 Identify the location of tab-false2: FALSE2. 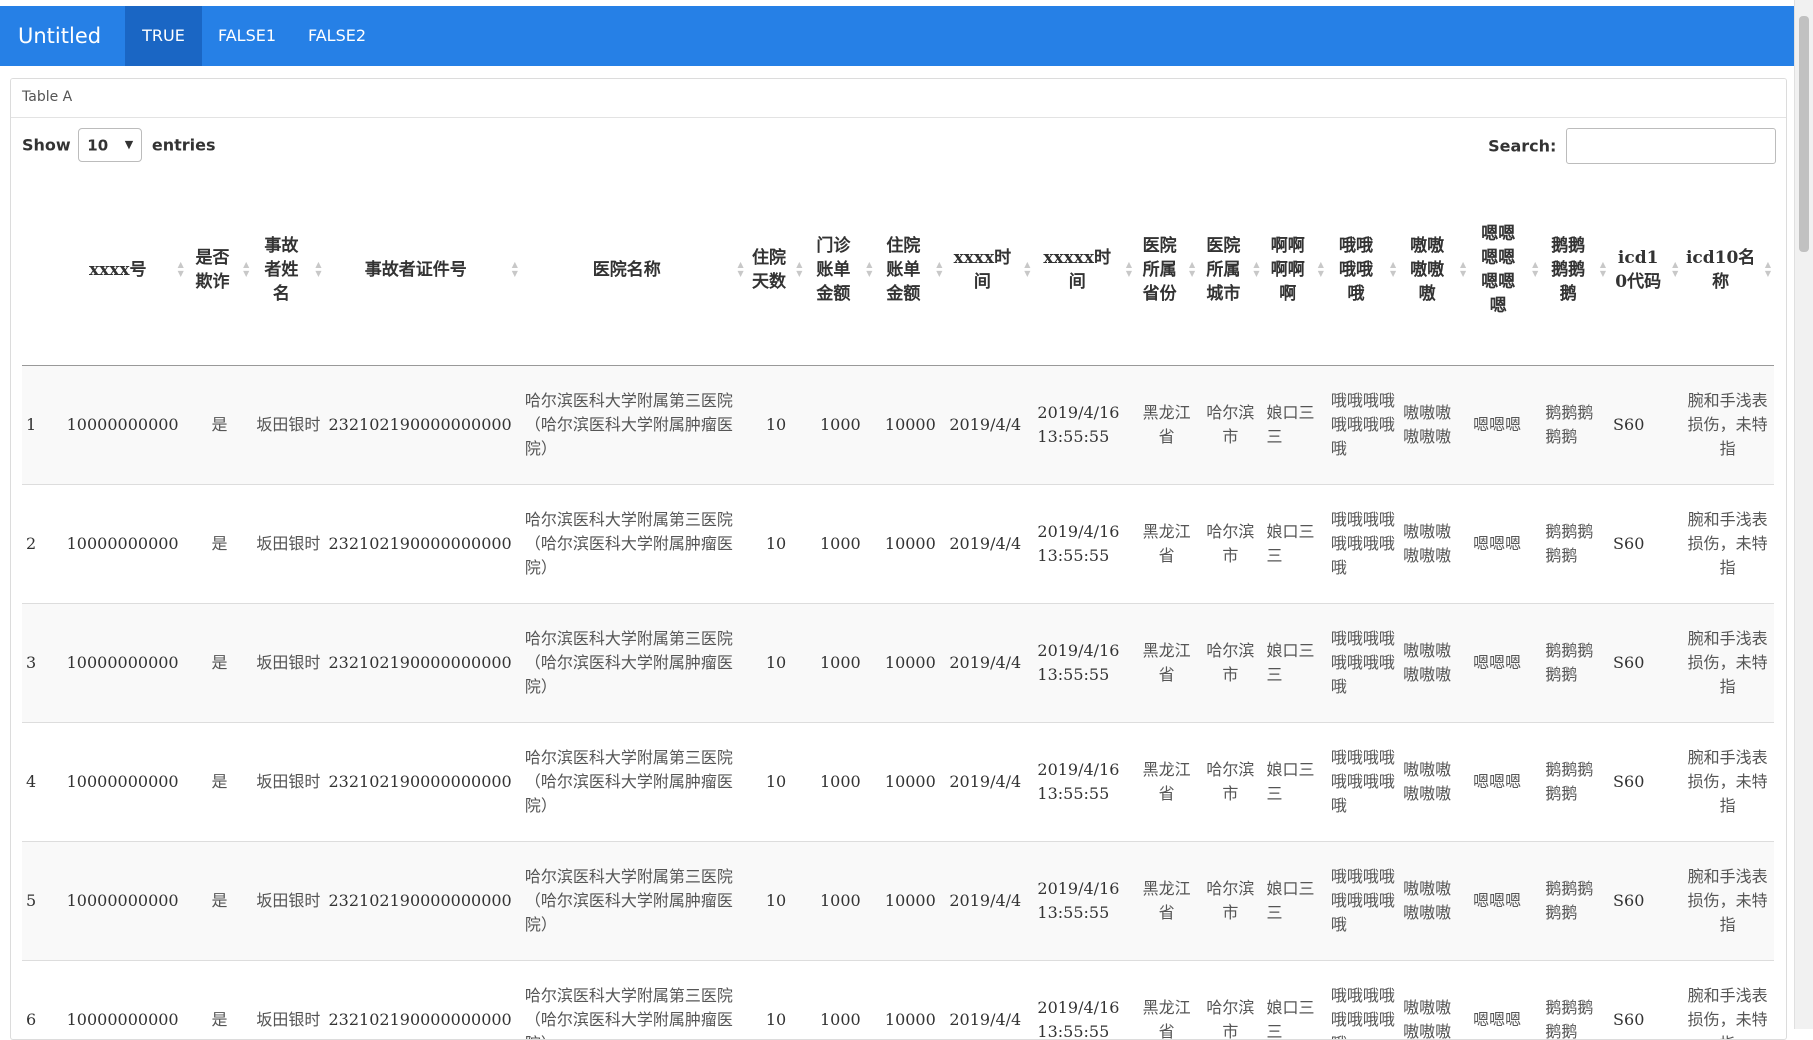
(337, 36).